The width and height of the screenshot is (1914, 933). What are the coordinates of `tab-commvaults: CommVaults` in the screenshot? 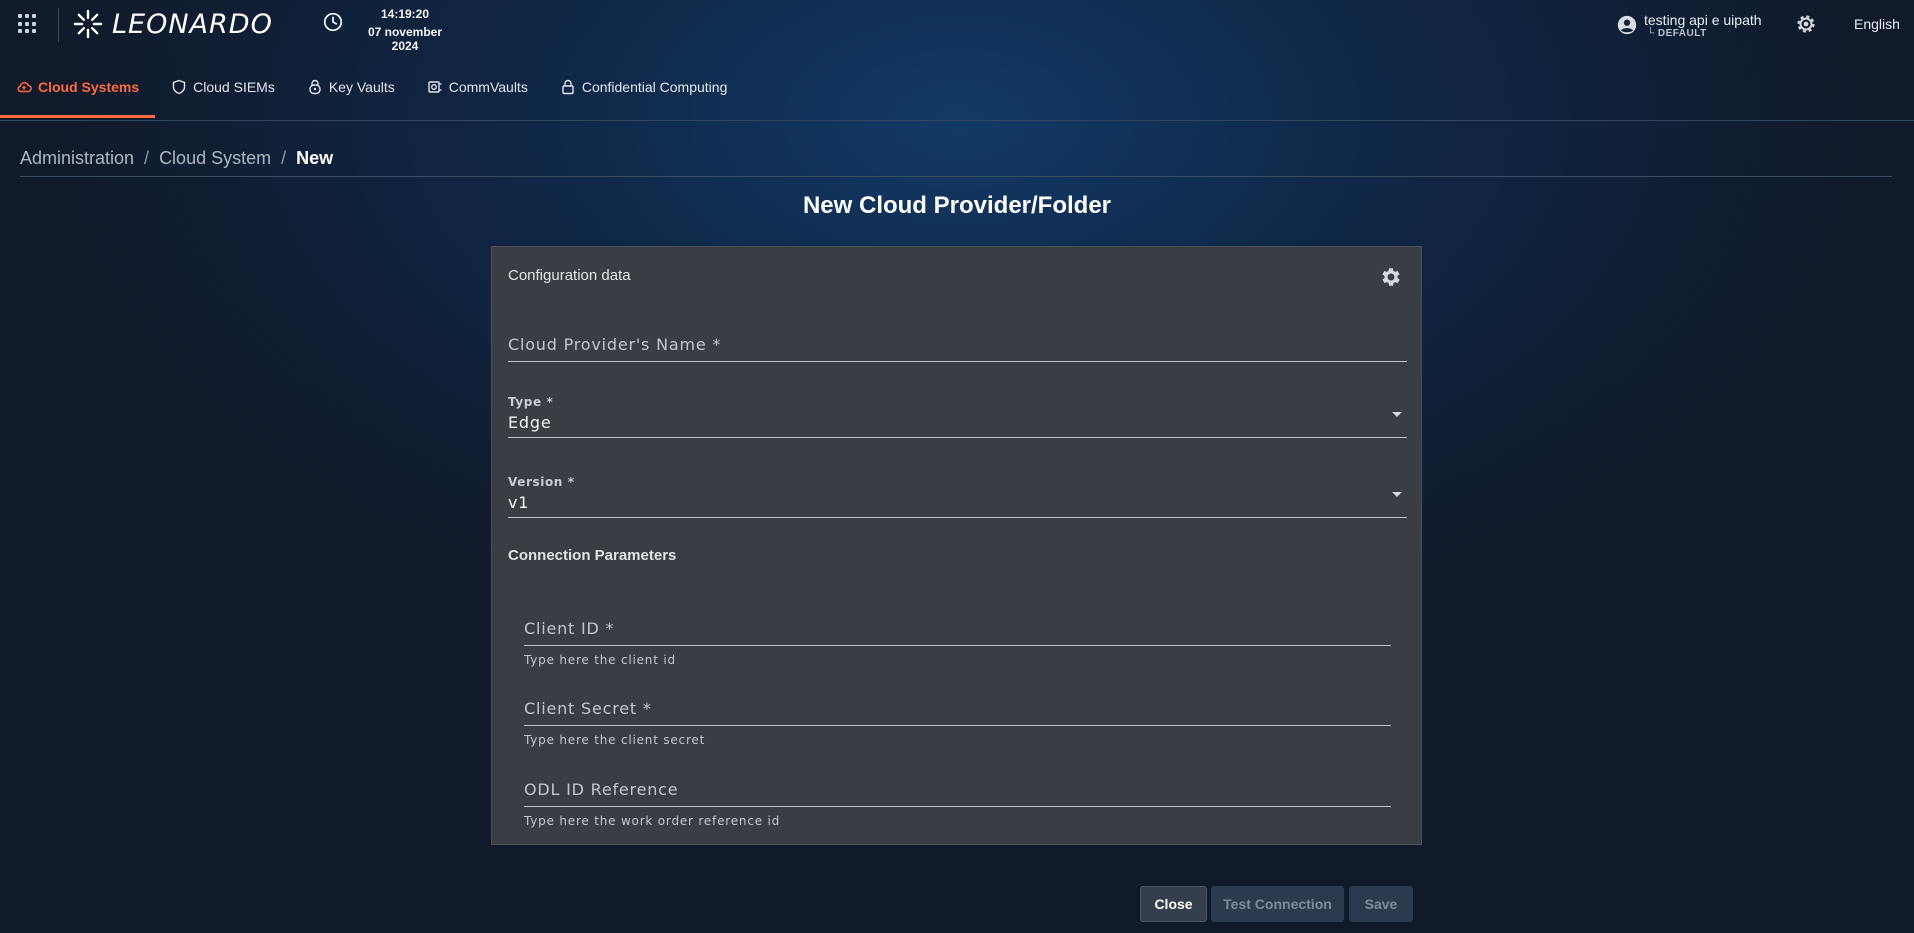 It's located at (477, 87).